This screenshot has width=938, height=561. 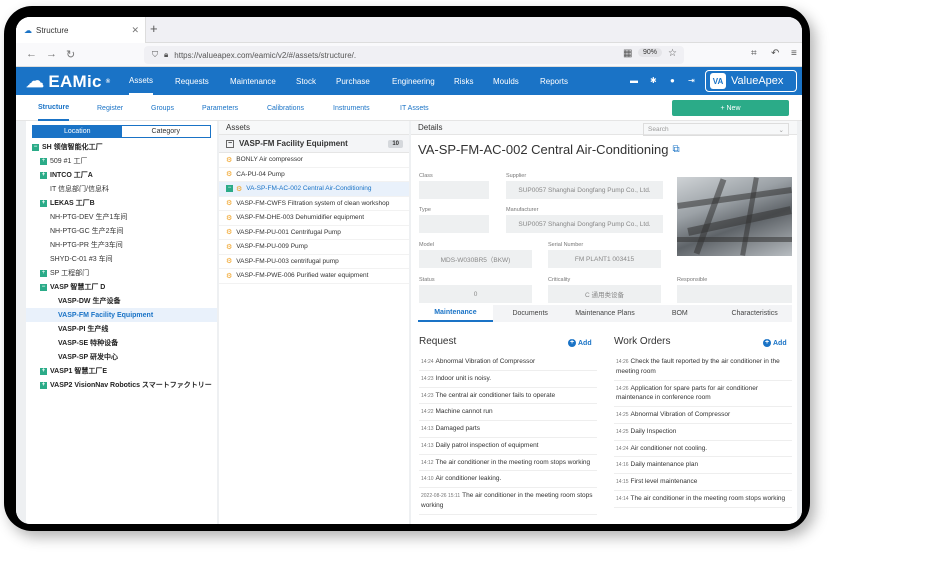 What do you see at coordinates (508, 379) in the screenshot?
I see `request-item: 14:23 Indoor unit is noisy.` at bounding box center [508, 379].